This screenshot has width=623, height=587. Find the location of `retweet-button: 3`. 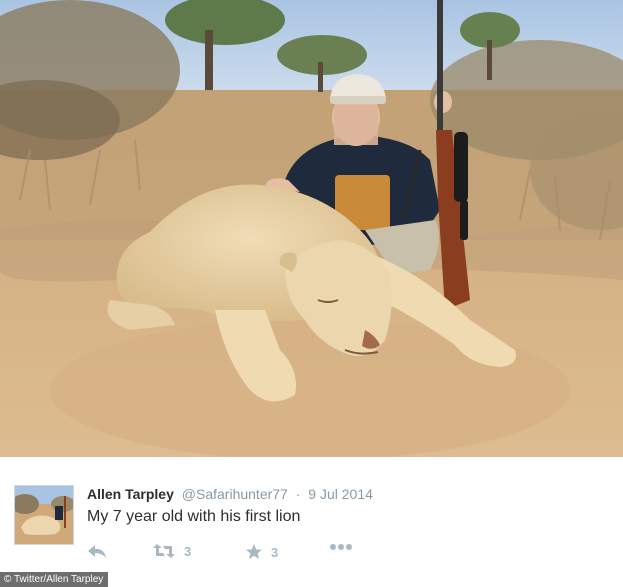

retweet-button: 3 is located at coordinates (171, 551).